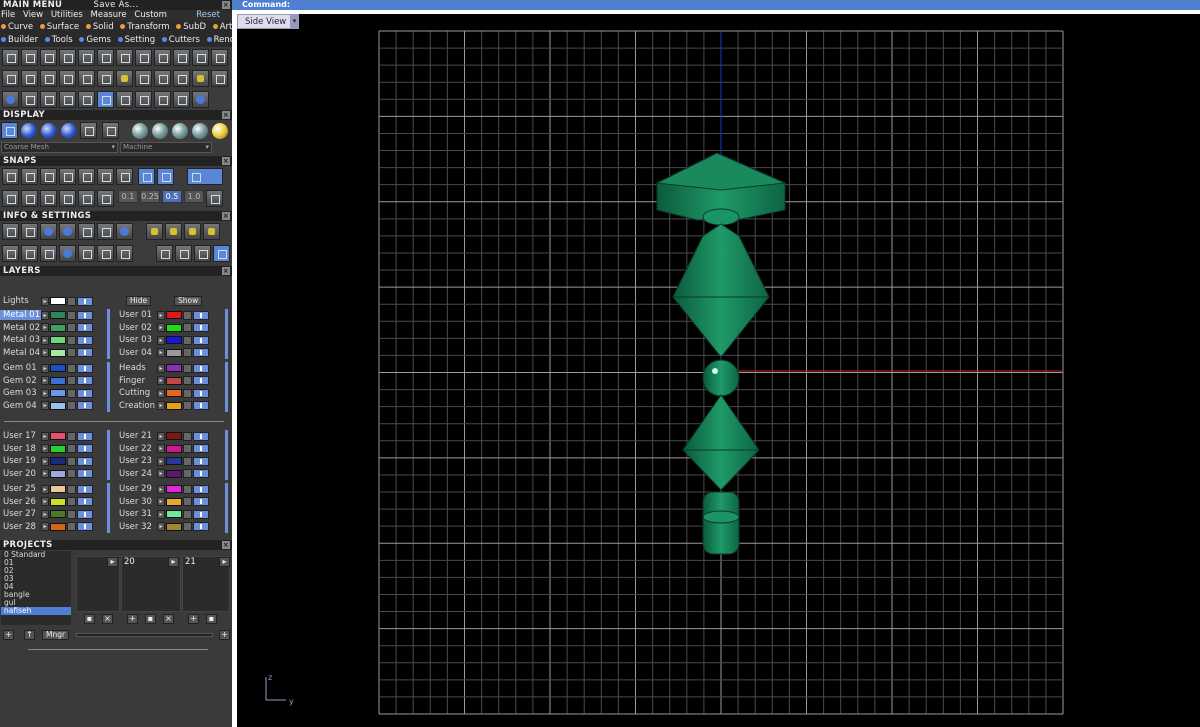  I want to click on play-icon: ▸, so click(173, 562).